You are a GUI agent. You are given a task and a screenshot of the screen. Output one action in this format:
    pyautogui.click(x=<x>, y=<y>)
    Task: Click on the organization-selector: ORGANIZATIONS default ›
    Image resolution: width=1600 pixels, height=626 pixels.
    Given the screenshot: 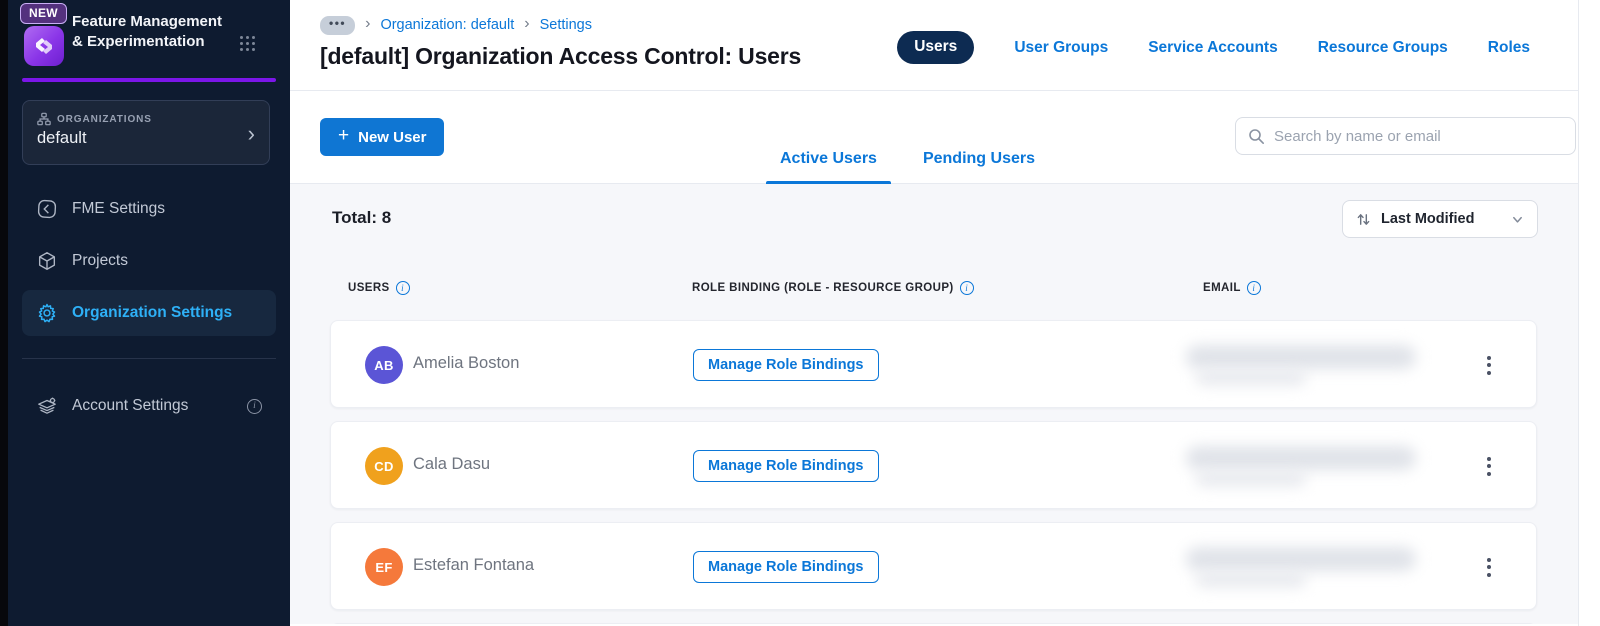 What is the action you would take?
    pyautogui.click(x=146, y=132)
    